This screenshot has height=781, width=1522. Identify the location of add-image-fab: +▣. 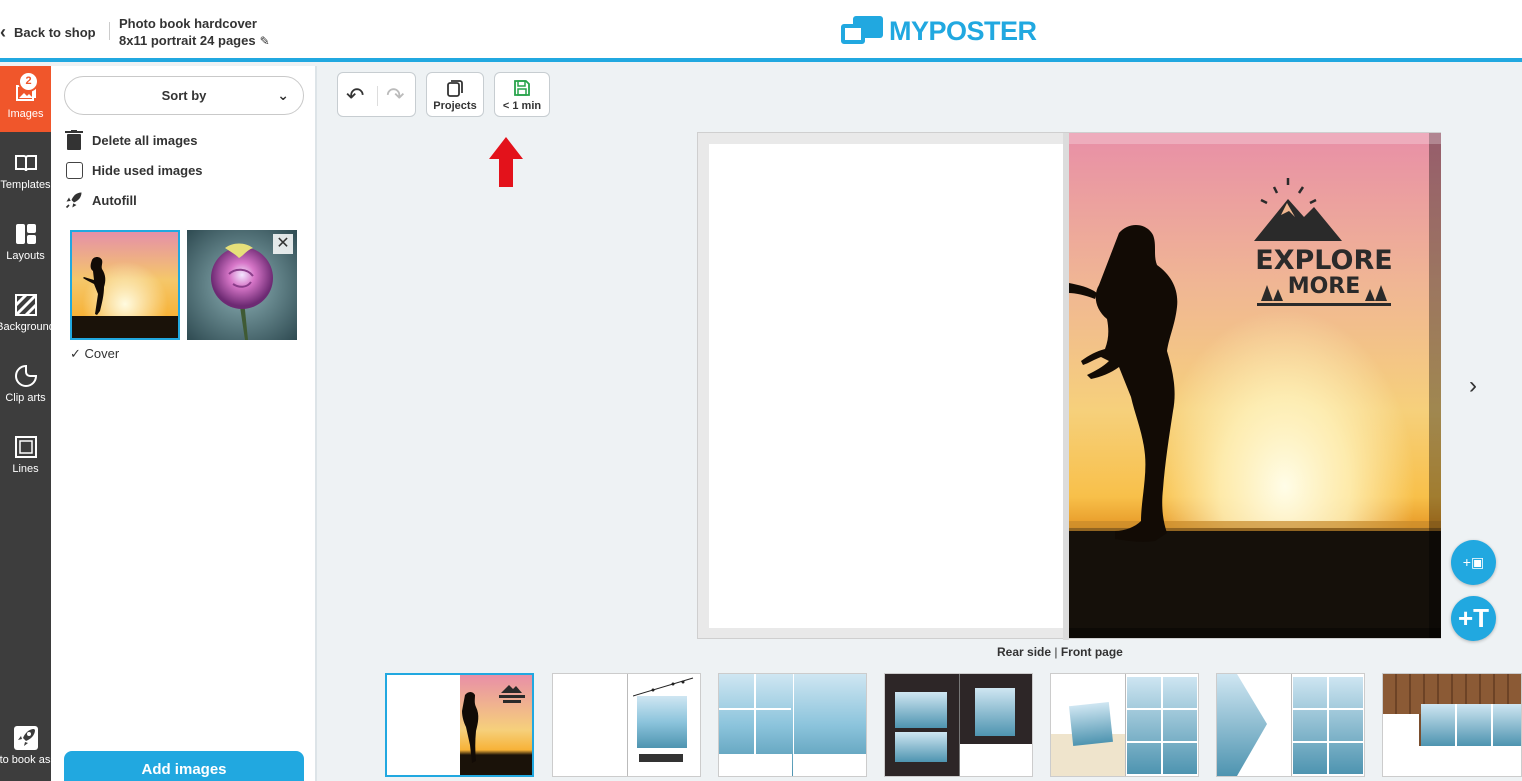
(1473, 562).